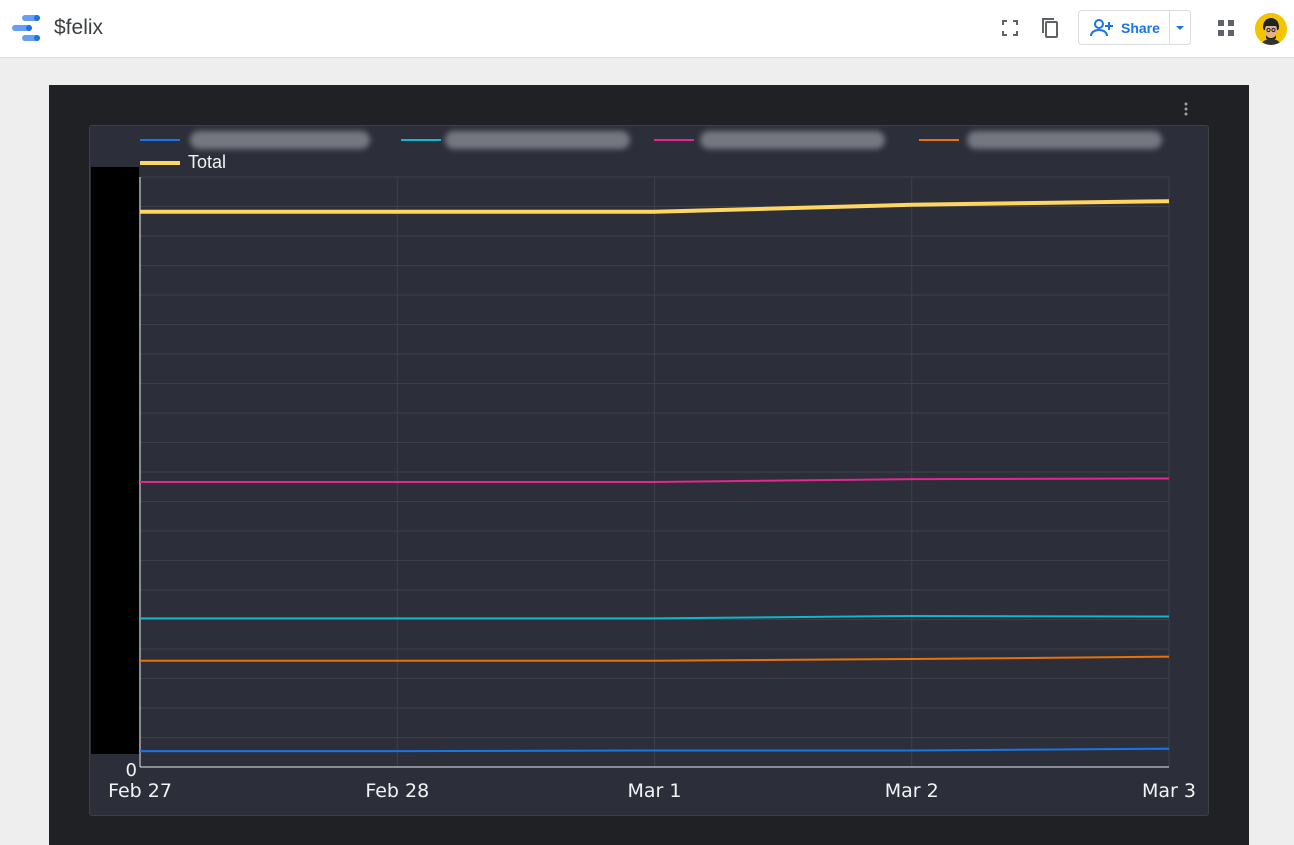 This screenshot has height=845, width=1294. Describe the element at coordinates (115, 460) in the screenshot. I see `redacted-y-axis-labels` at that location.